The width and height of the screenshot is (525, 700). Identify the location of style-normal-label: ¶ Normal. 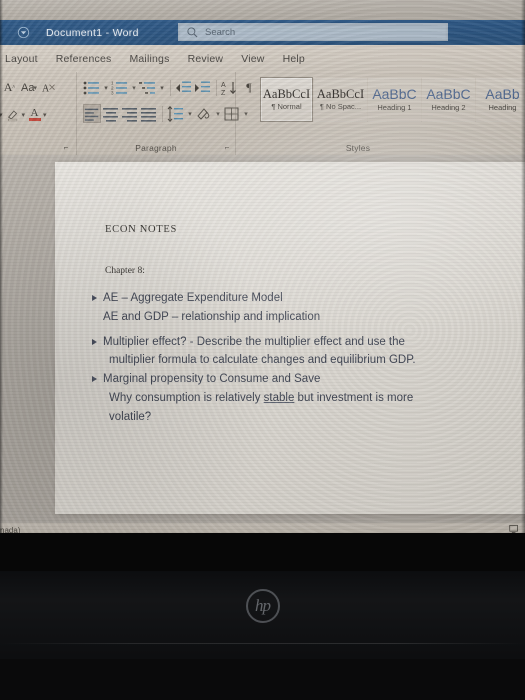
(286, 107).